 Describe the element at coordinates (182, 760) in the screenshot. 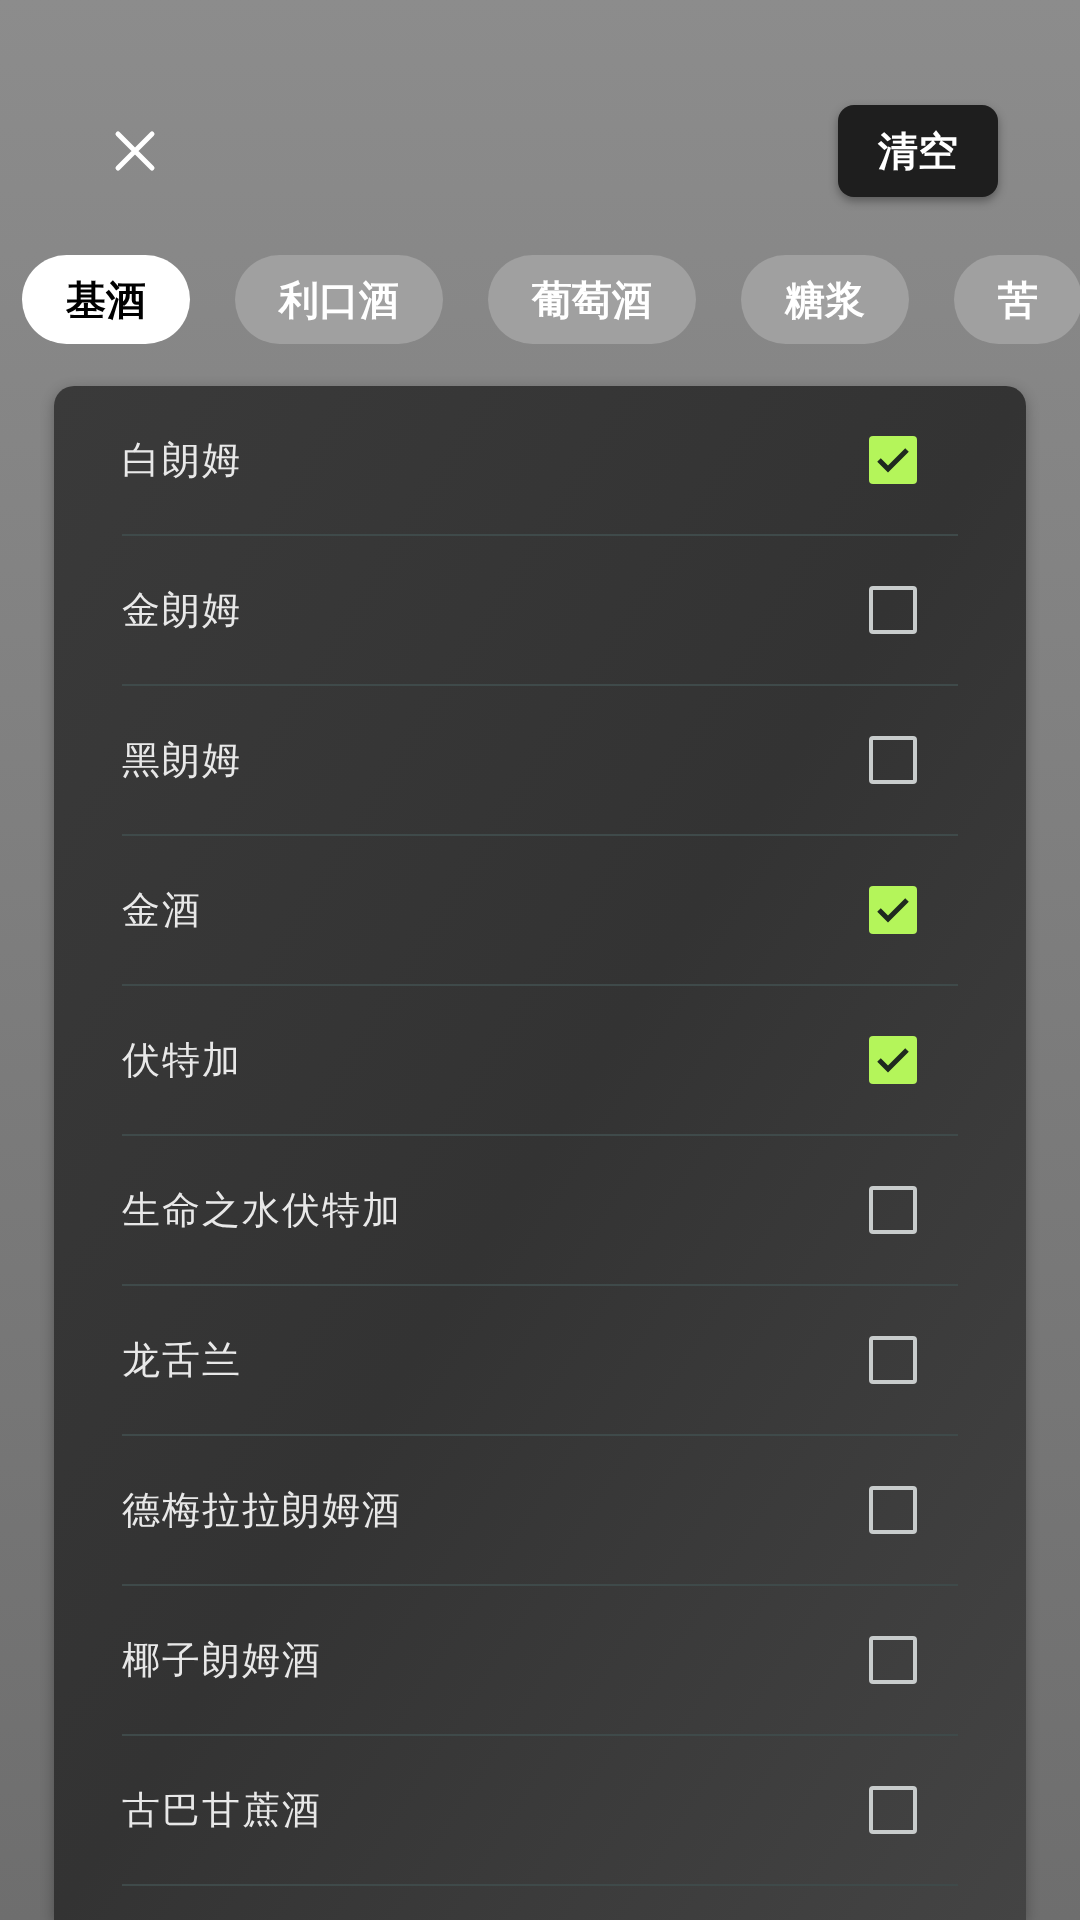

I see `ingredient-label: 黑朗姆` at that location.